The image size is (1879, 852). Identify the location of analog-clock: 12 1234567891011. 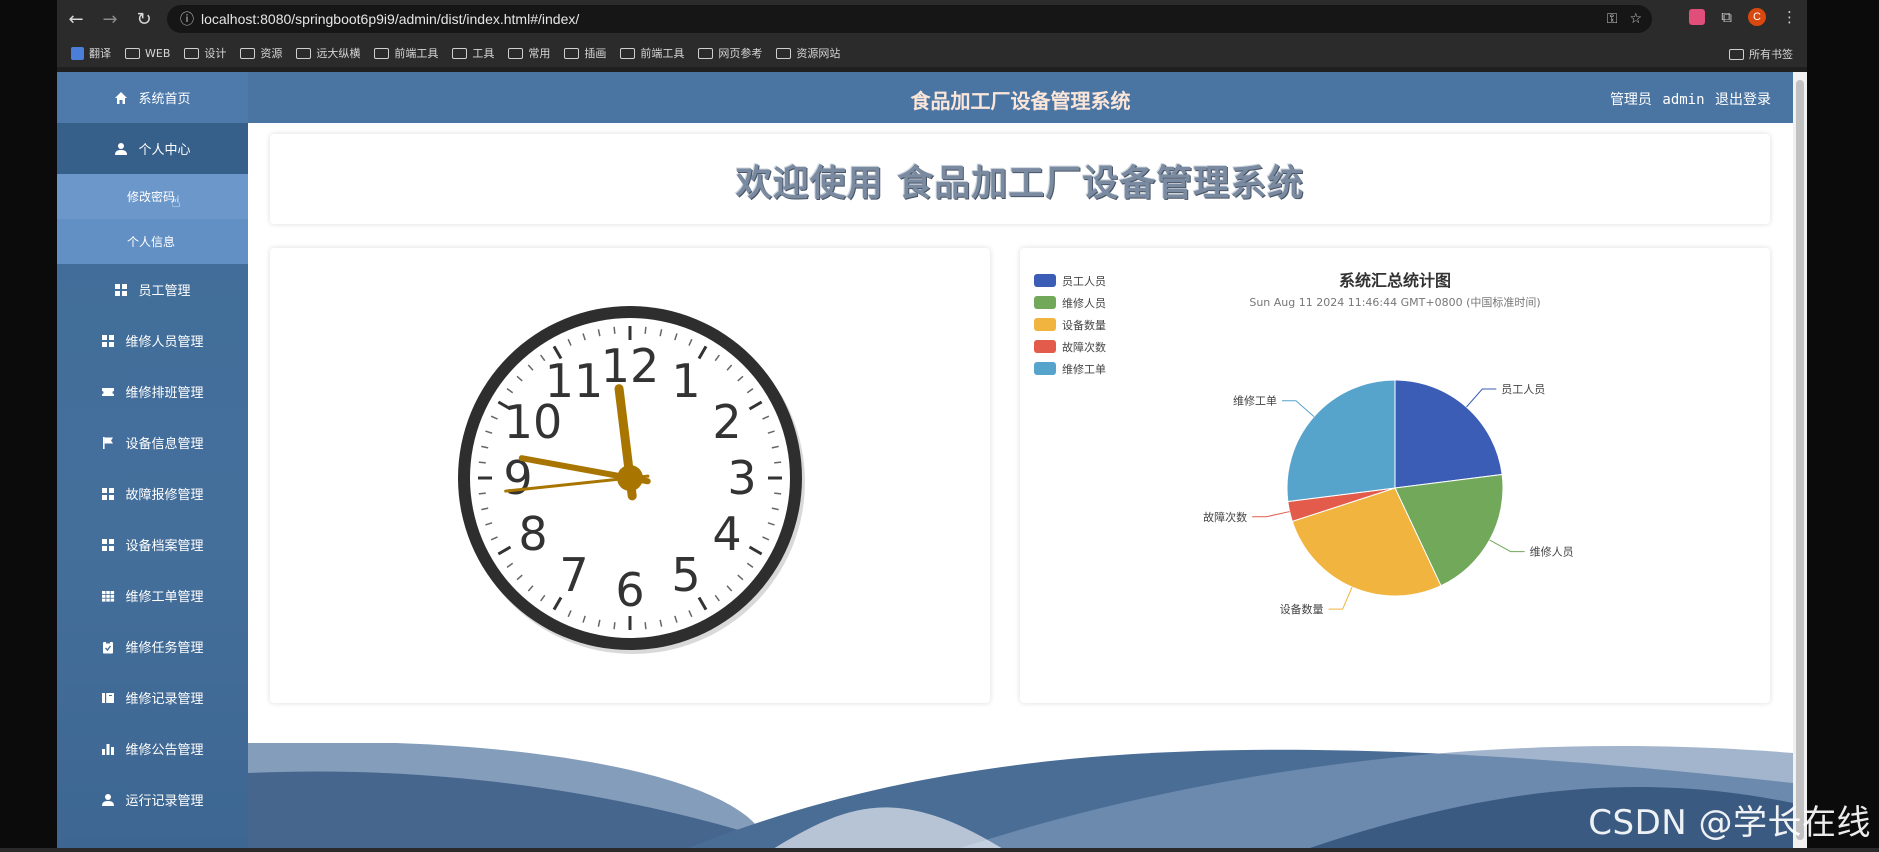
(631, 480).